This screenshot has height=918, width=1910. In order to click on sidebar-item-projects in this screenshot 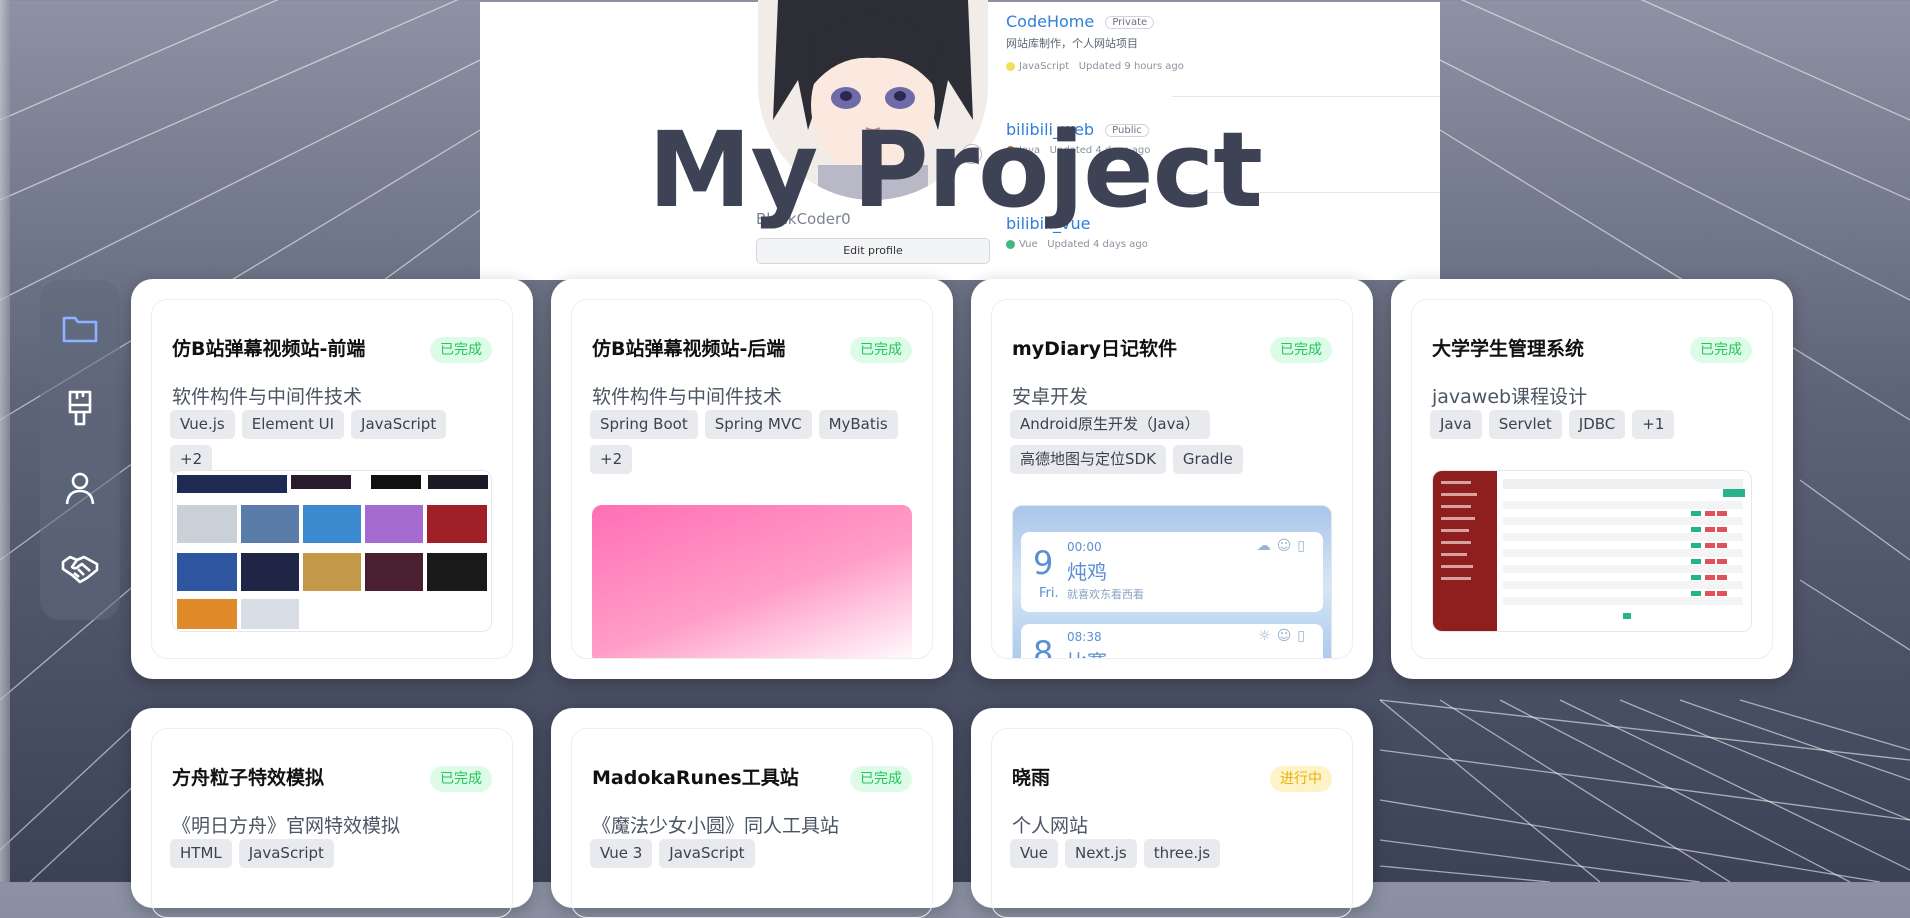, I will do `click(80, 328)`.